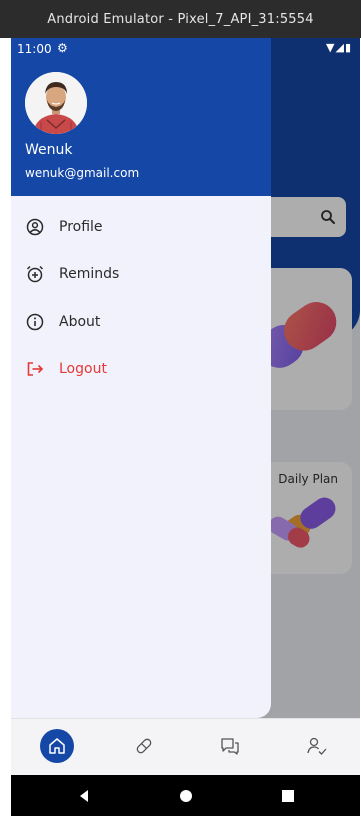 This screenshot has height=816, width=361. I want to click on logout-icon, so click(35, 369).